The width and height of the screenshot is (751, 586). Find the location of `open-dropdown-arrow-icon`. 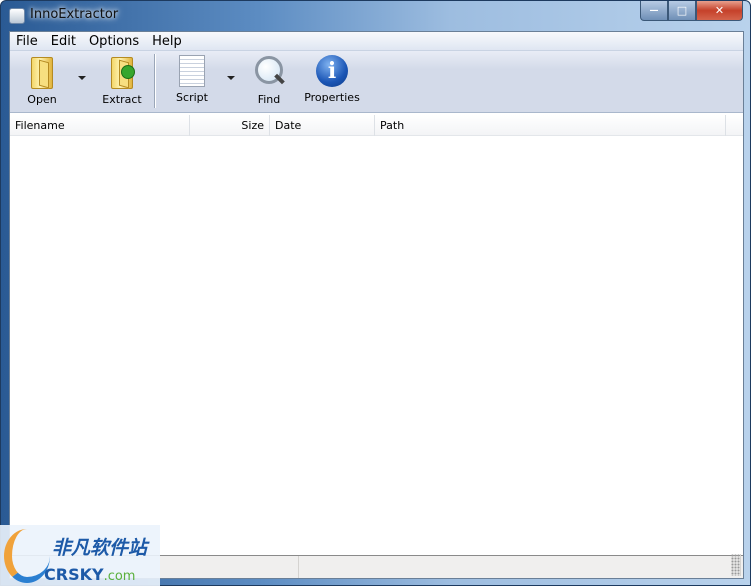

open-dropdown-arrow-icon is located at coordinates (82, 78).